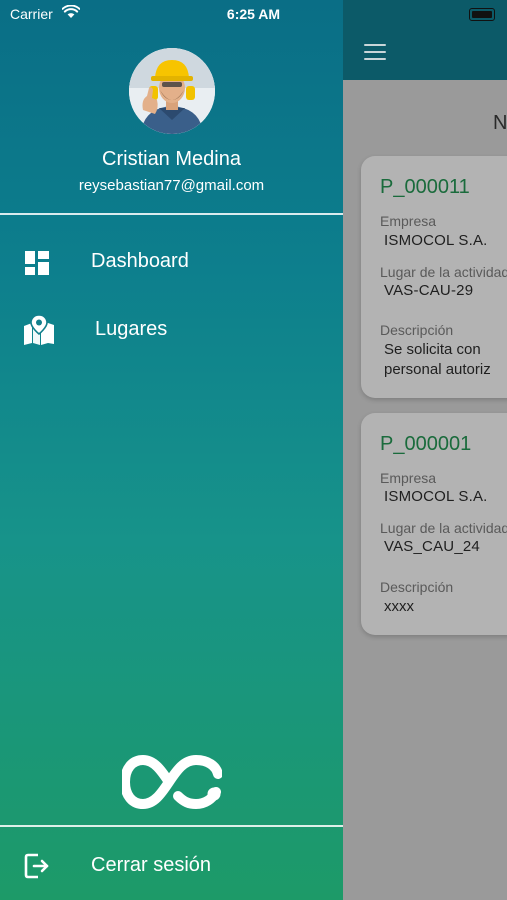  What do you see at coordinates (429, 290) in the screenshot?
I see `location-value: VAS-CAU-29` at bounding box center [429, 290].